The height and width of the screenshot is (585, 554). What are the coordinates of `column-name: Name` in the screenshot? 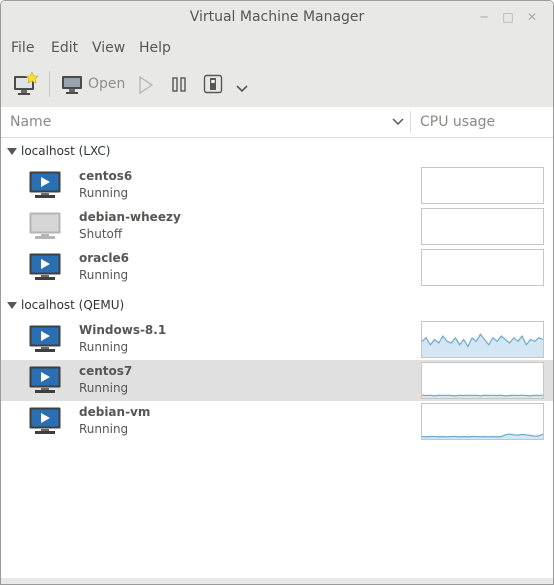 It's located at (30, 122).